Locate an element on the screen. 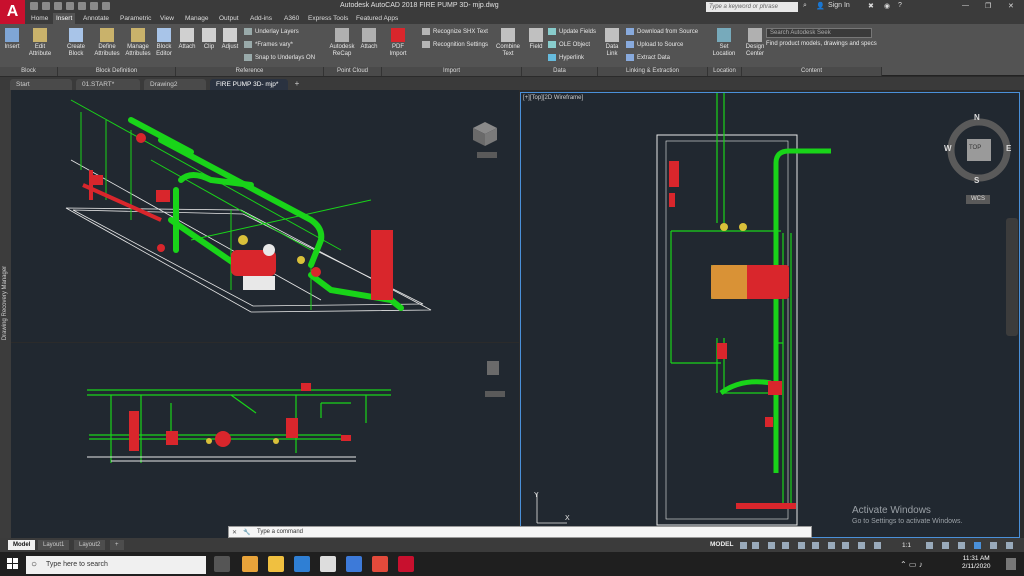  open-icon is located at coordinates (46, 6).